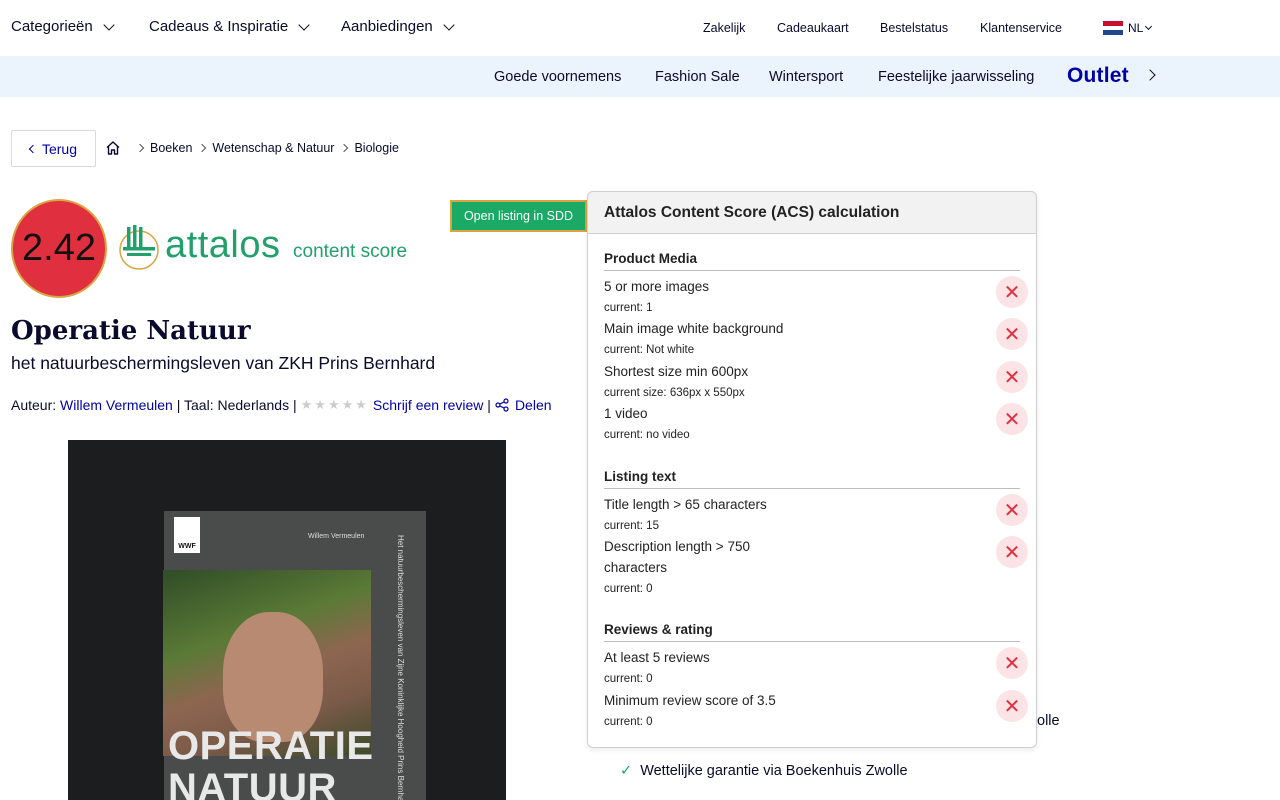  Describe the element at coordinates (1135, 28) in the screenshot. I see `language-label: NL` at that location.